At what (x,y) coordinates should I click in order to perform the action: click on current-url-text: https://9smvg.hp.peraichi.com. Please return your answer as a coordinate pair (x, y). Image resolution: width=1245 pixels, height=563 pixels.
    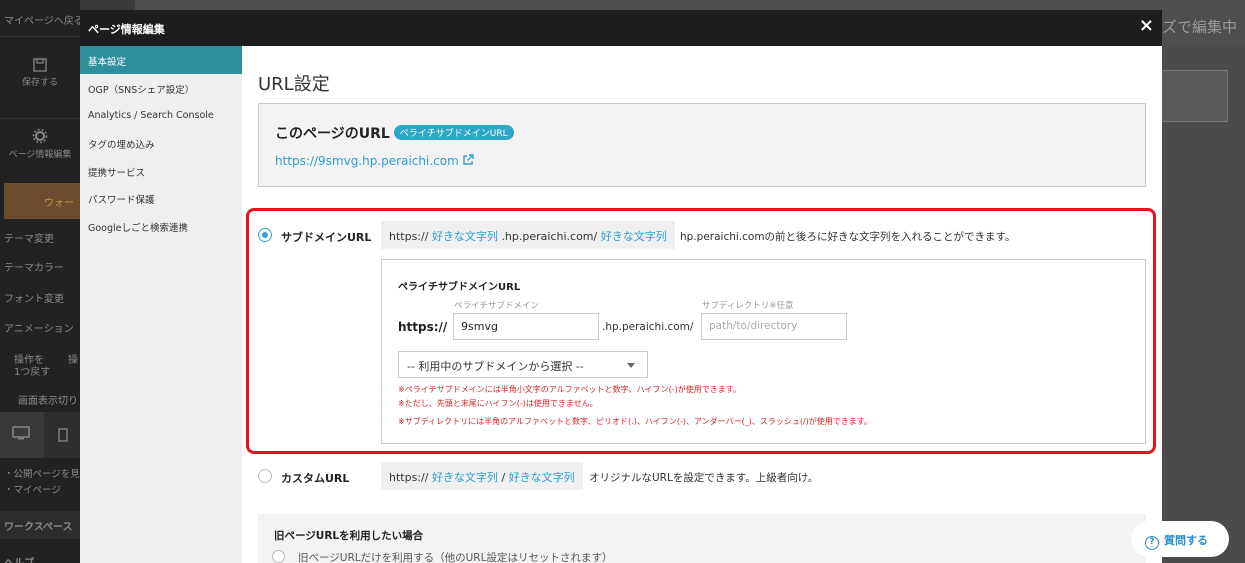
    Looking at the image, I should click on (367, 161).